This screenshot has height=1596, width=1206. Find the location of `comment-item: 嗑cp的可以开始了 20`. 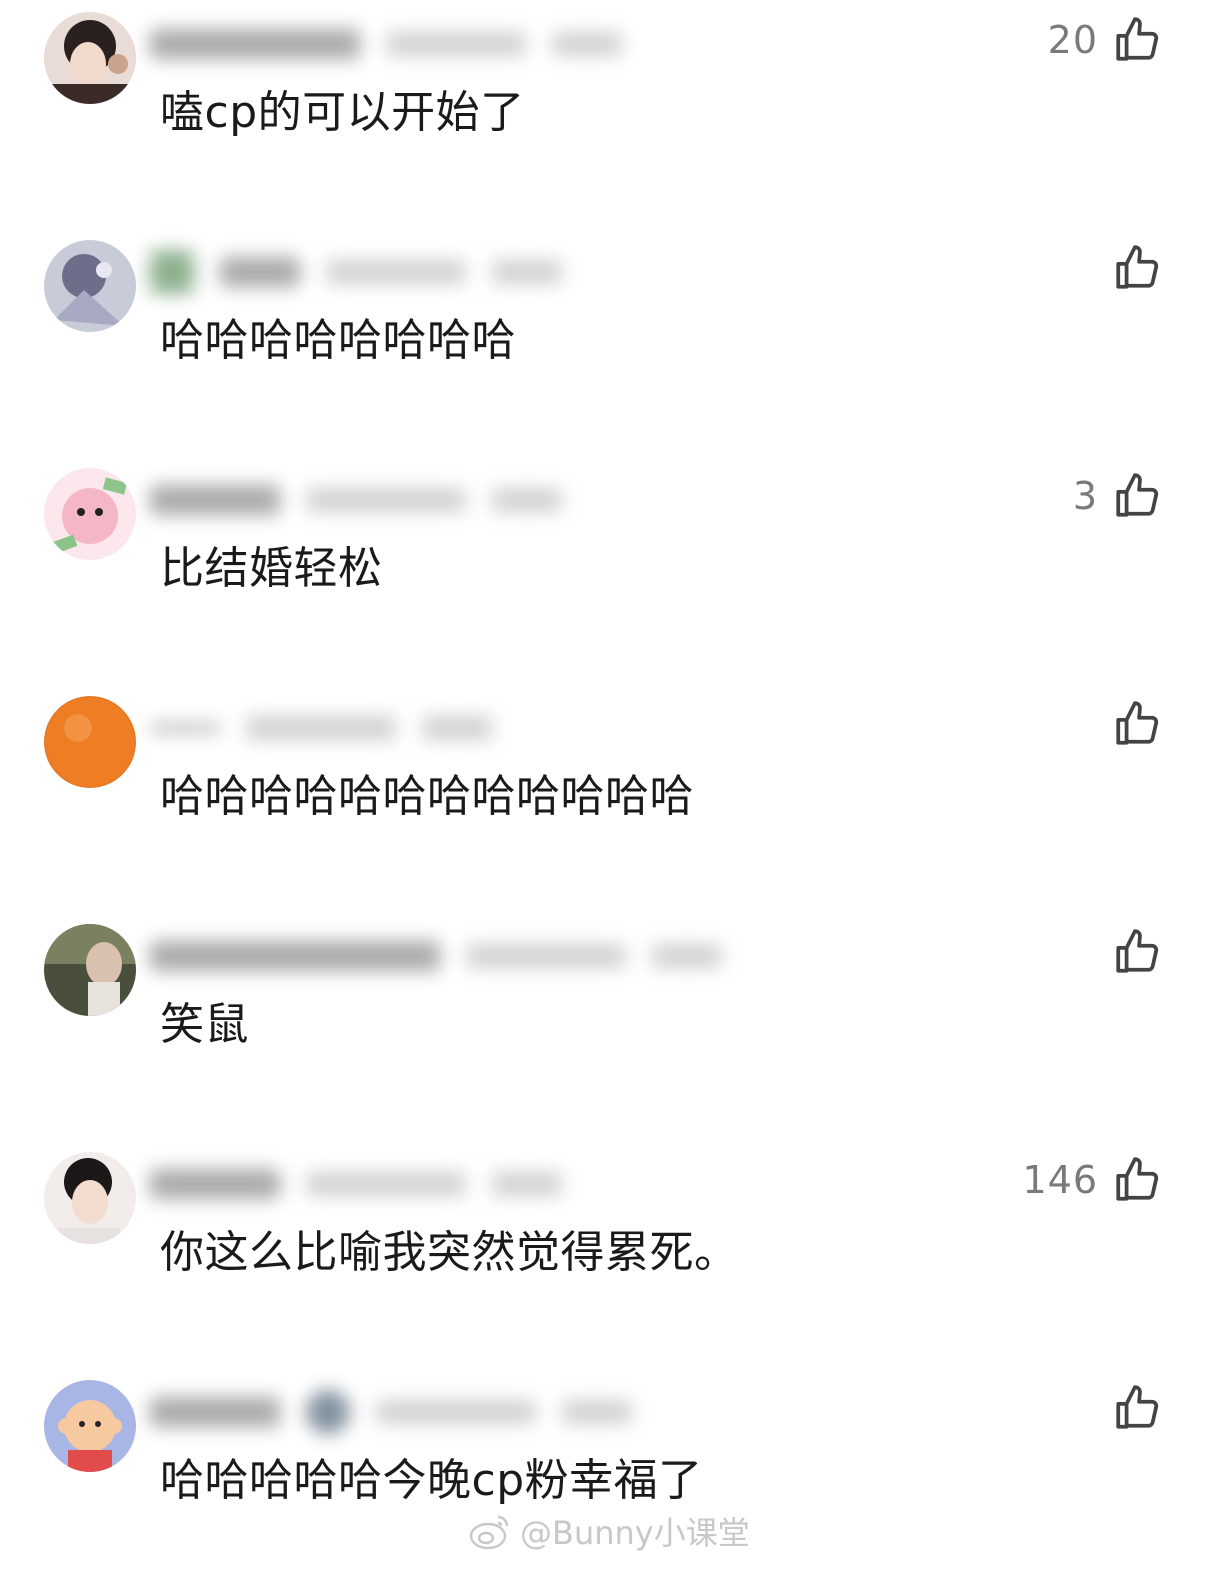

comment-item: 嗑cp的可以开始了 20 is located at coordinates (603, 114).